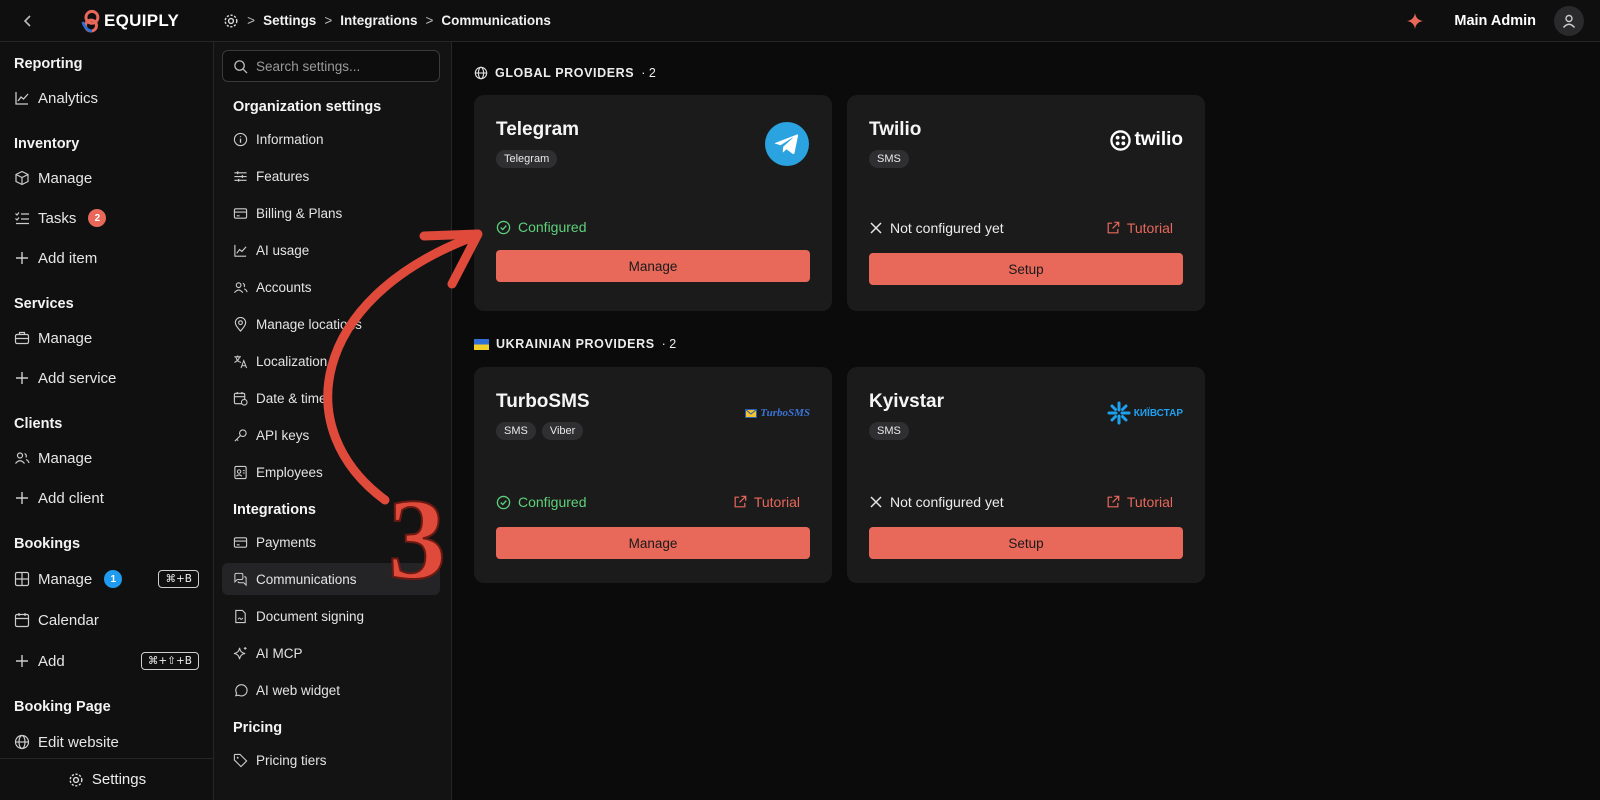 Image resolution: width=1600 pixels, height=800 pixels. What do you see at coordinates (527, 159) in the screenshot?
I see `provider-tags: Telegram` at bounding box center [527, 159].